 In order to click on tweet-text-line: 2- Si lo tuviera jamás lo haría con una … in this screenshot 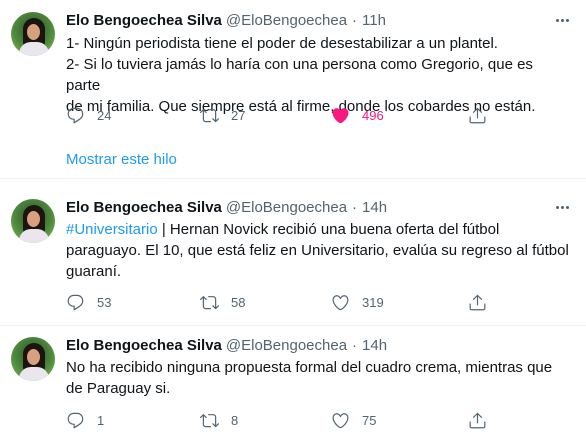, I will do `click(299, 75)`.